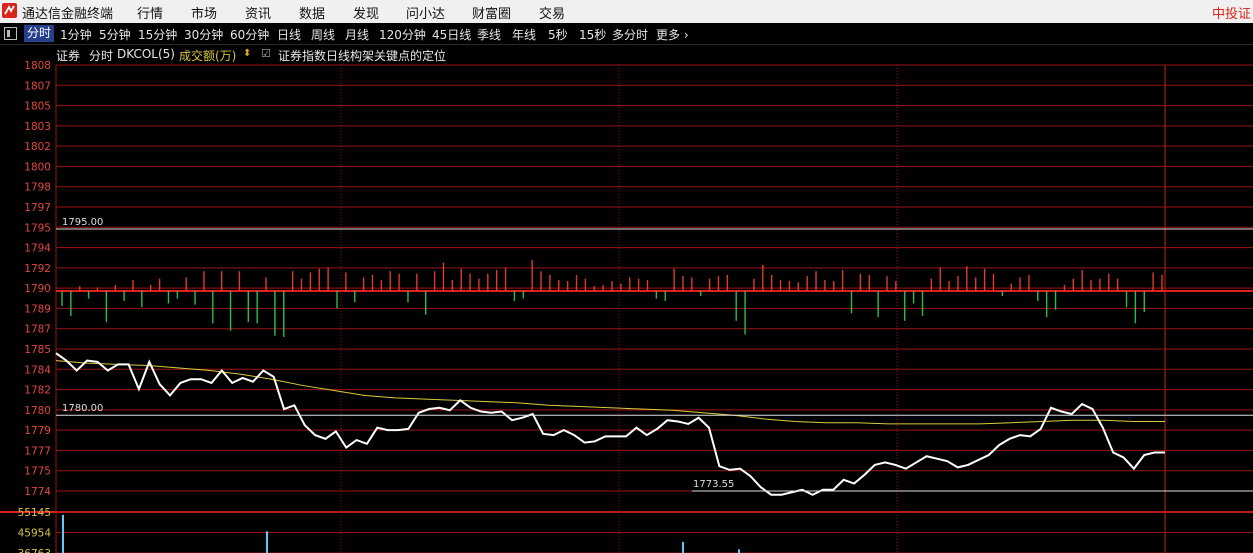 Image resolution: width=1253 pixels, height=553 pixels. I want to click on volume-tick-label: 45954, so click(35, 534).